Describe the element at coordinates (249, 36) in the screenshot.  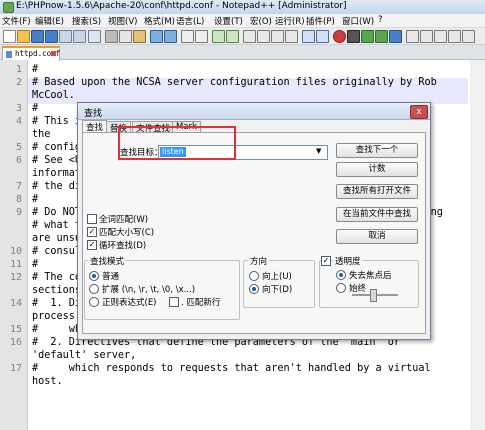
I see `sync-scroll-icon` at that location.